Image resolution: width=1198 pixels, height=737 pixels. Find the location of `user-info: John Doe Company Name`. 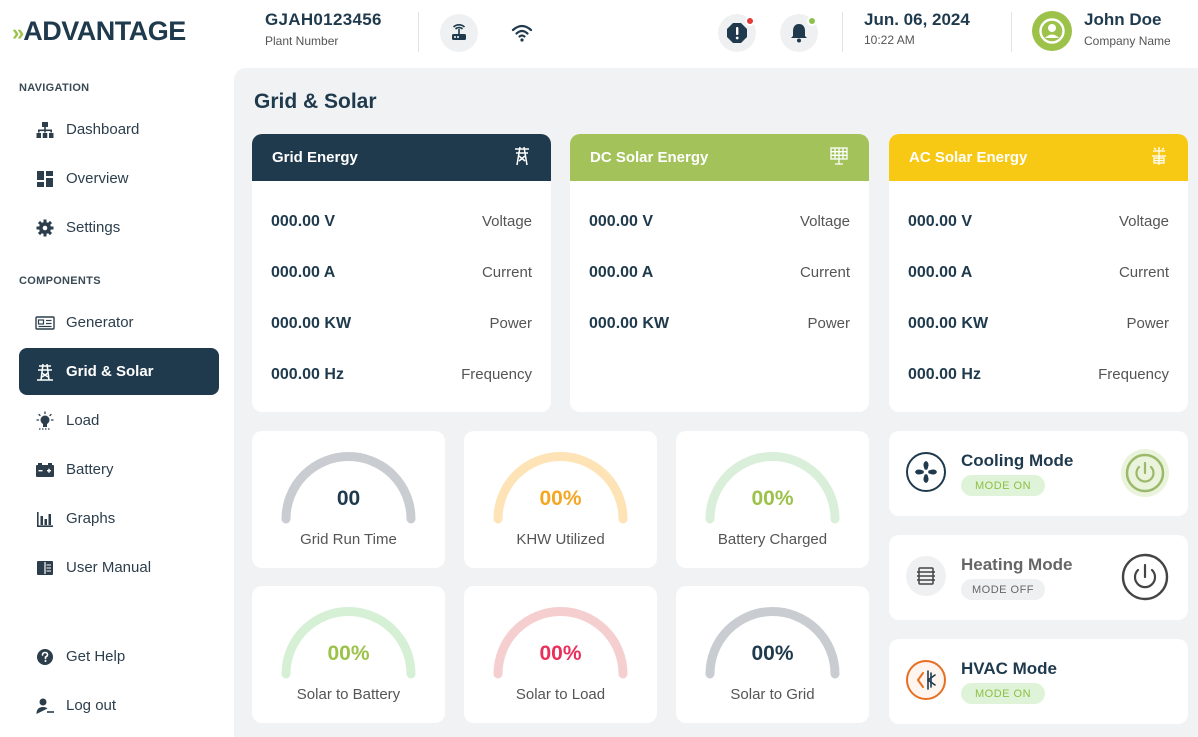

user-info: John Doe Company Name is located at coordinates (1127, 29).